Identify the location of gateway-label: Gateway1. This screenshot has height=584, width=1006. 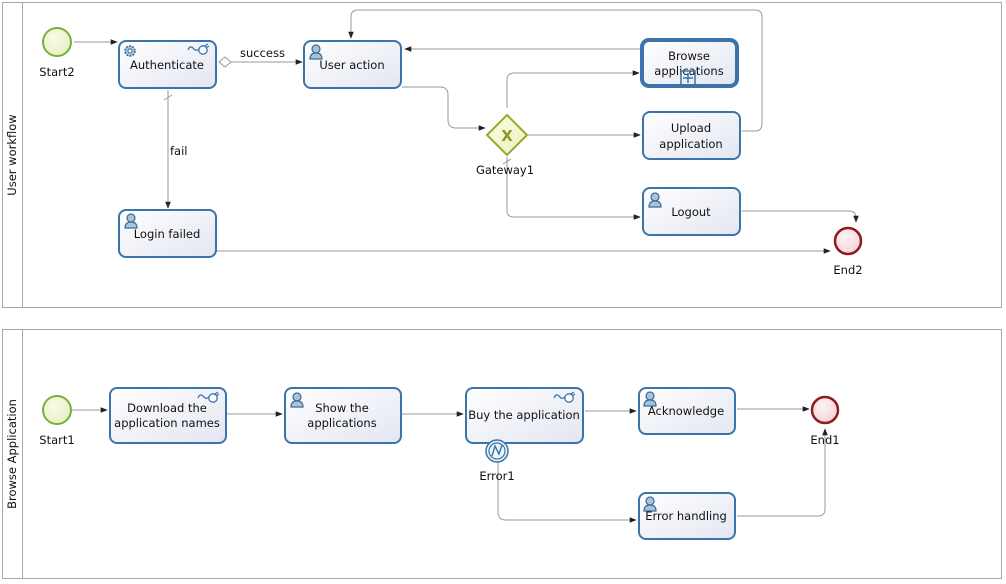
(505, 170).